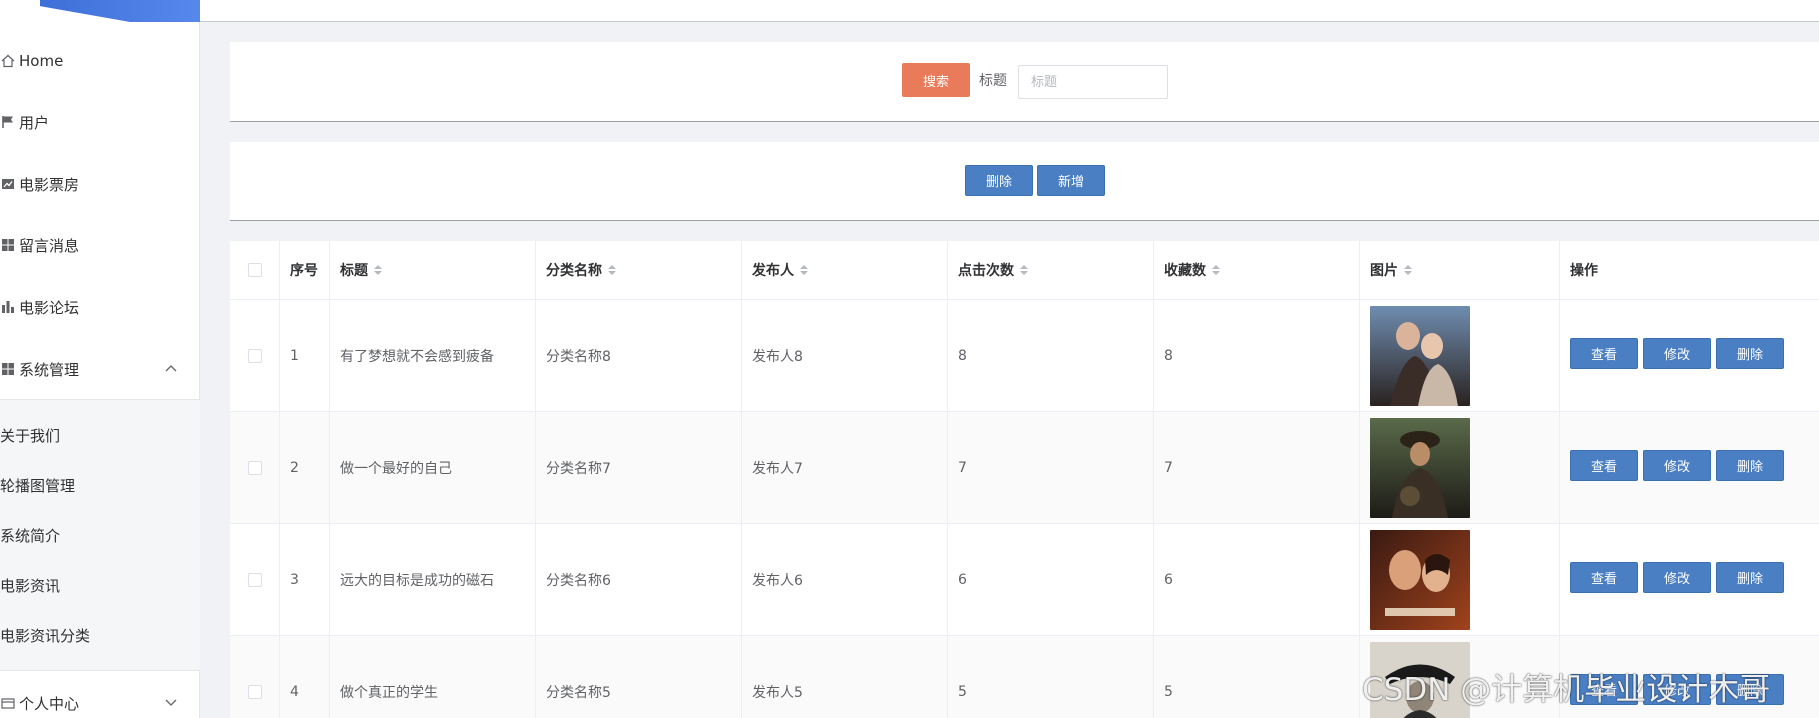 Image resolution: width=1819 pixels, height=718 pixels. I want to click on menu-item-personal-center: 个人中心, so click(100, 698).